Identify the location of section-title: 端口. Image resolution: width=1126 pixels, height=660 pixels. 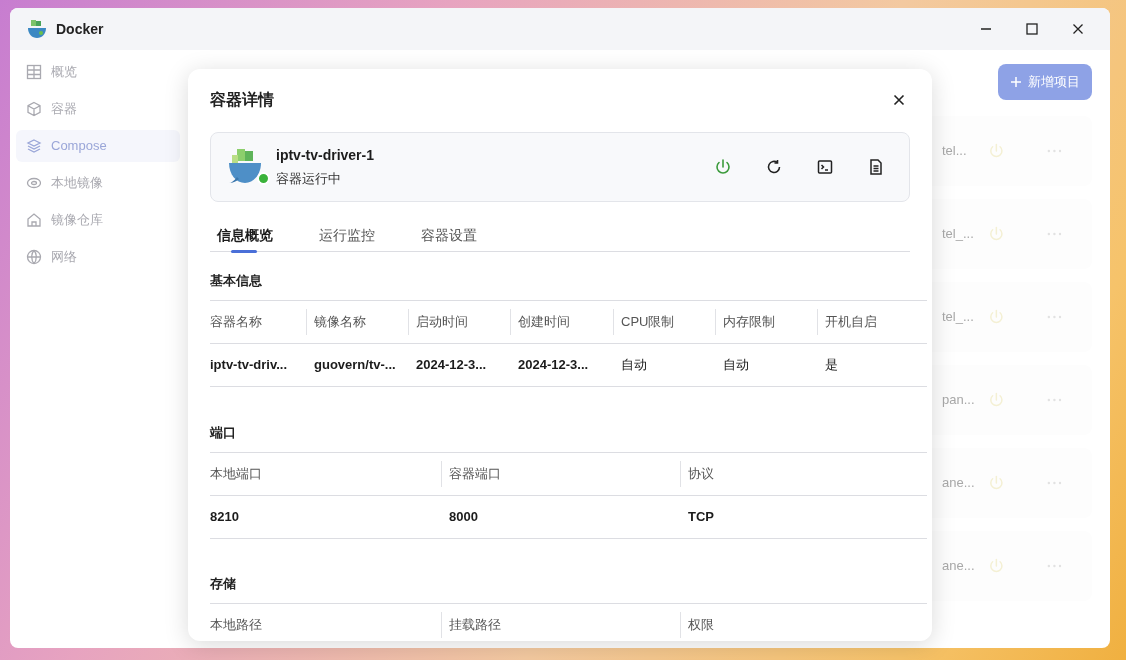
(223, 433).